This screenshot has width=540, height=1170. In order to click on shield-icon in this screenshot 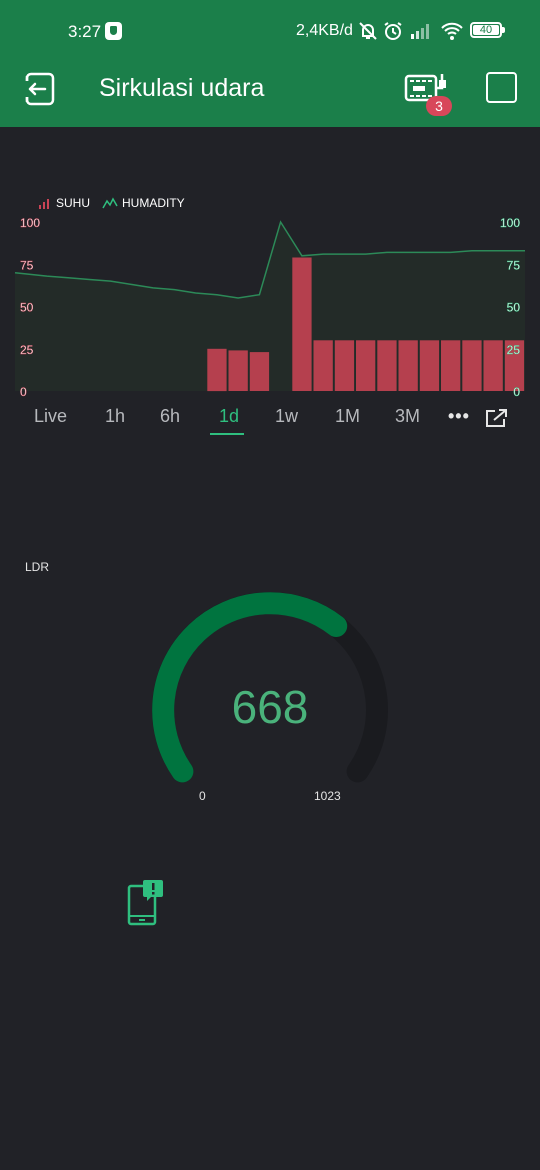, I will do `click(113, 31)`.